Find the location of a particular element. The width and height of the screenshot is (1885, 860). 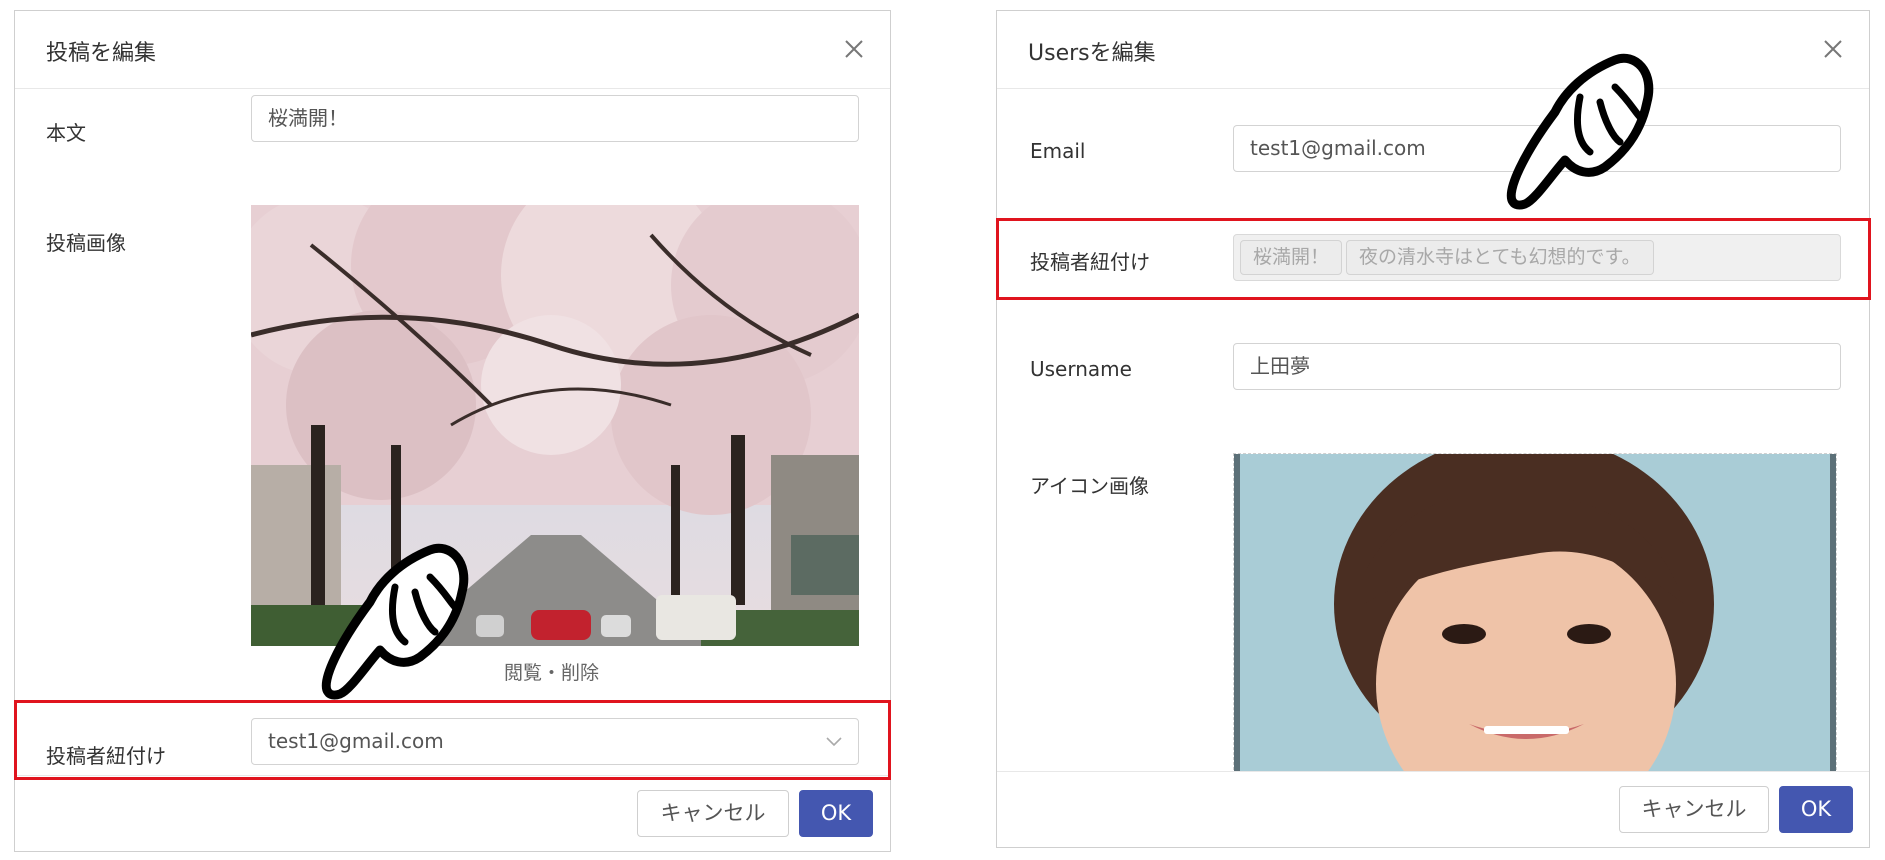

post-tag: 桜満開！ is located at coordinates (1291, 257).